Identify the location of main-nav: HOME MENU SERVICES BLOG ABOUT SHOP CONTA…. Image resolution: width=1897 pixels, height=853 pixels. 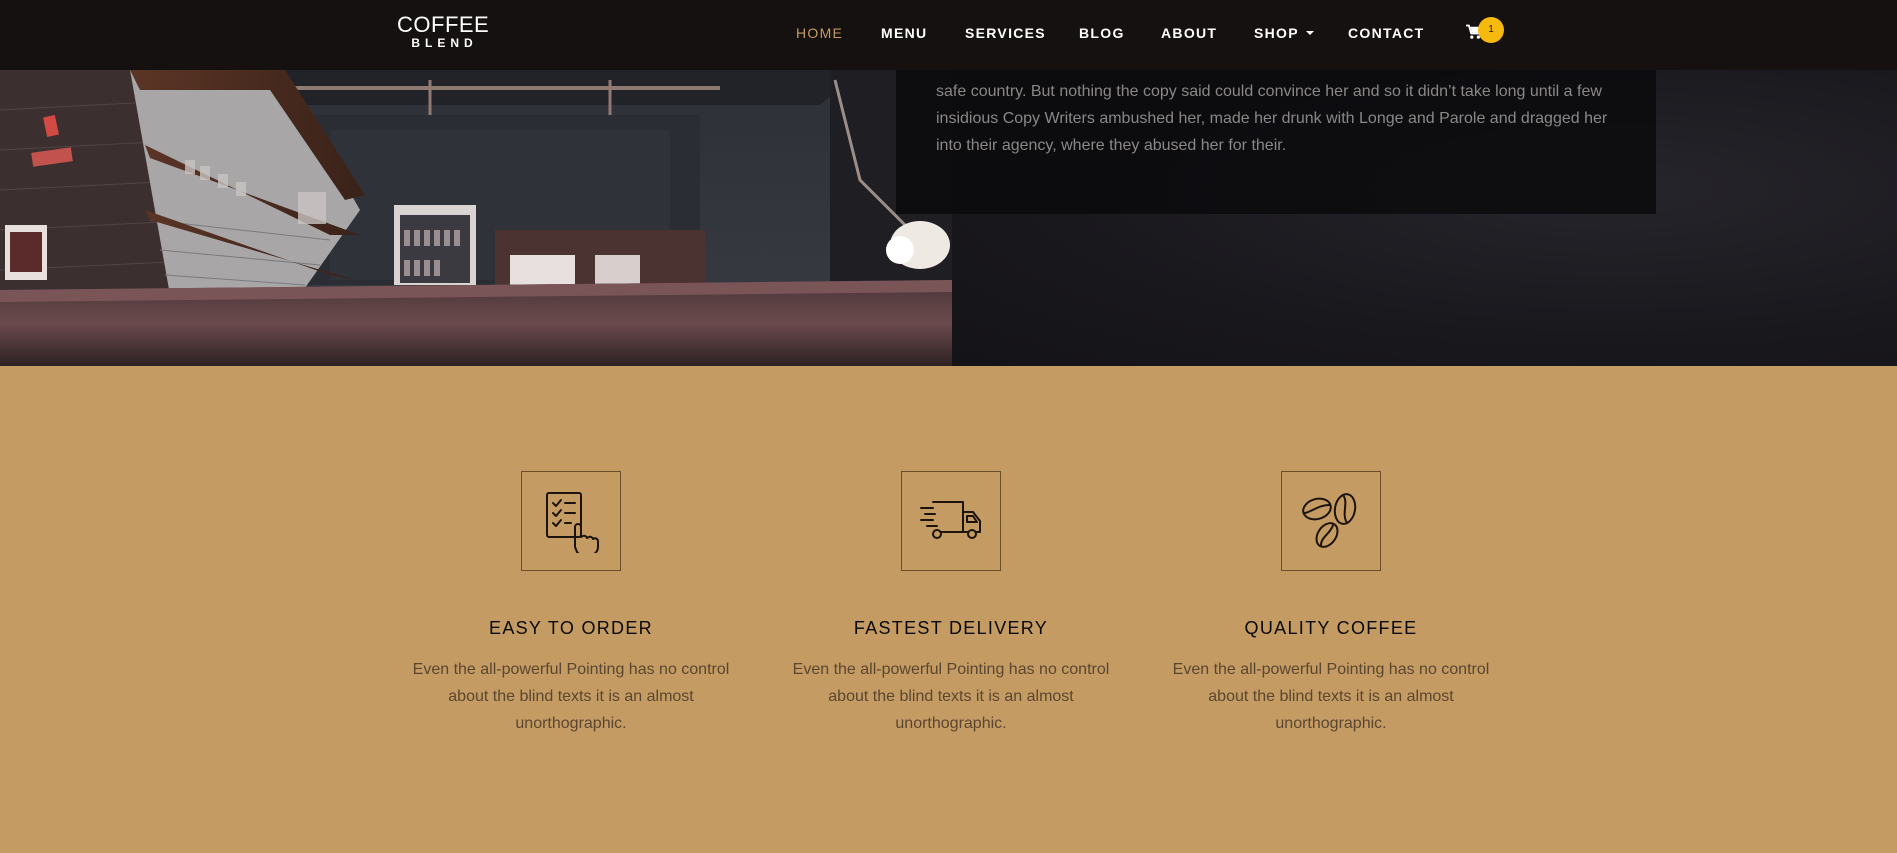
(948, 35).